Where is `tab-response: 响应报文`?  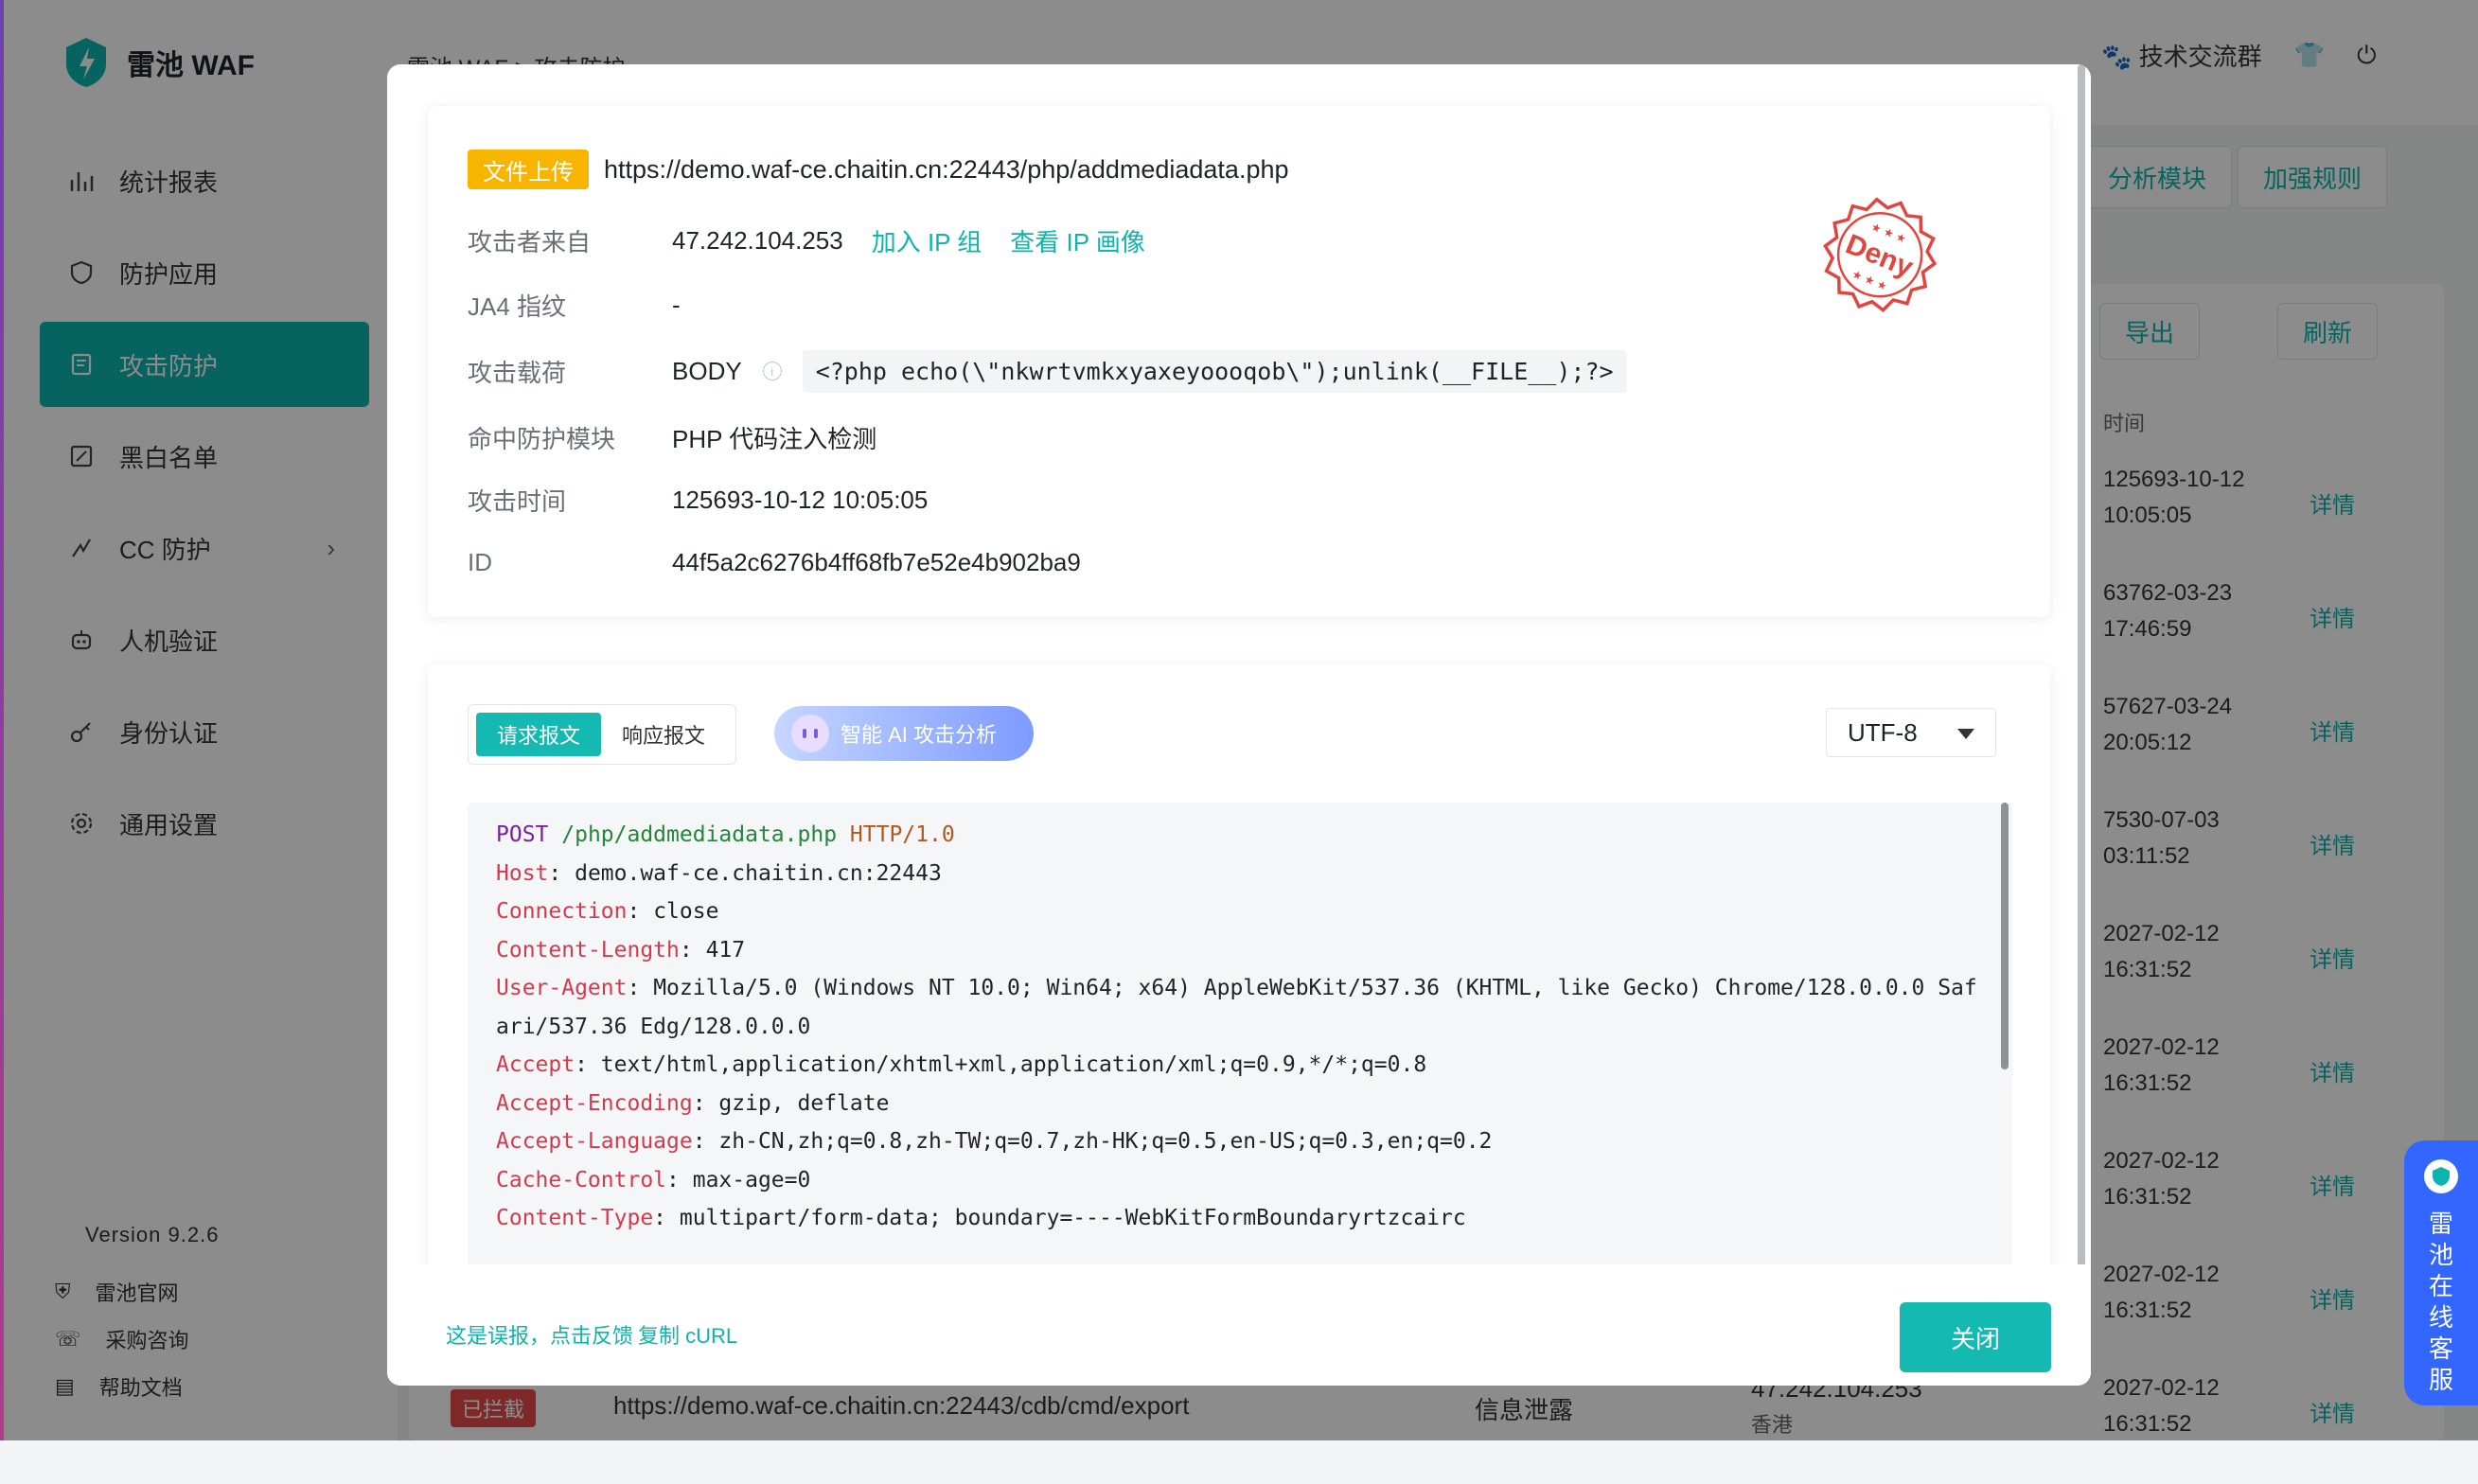
tab-response: 响应报文 is located at coordinates (663, 734).